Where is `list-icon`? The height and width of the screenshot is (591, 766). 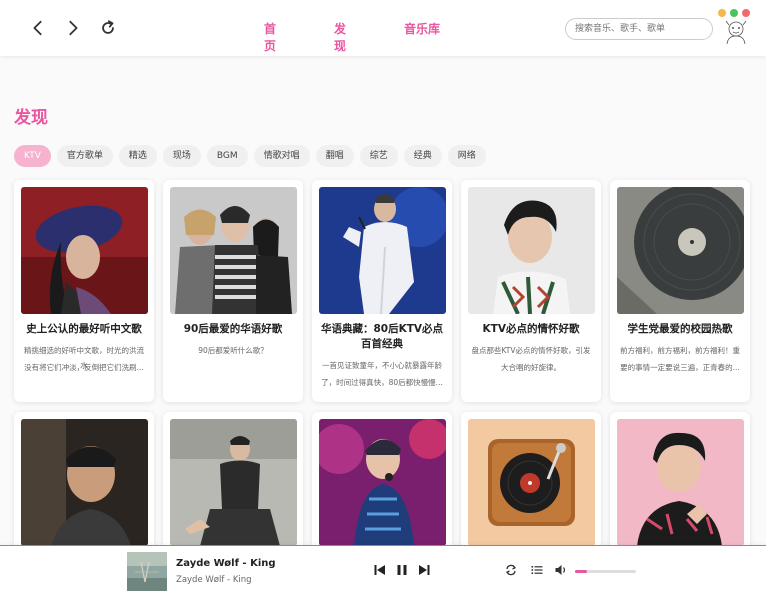
list-icon is located at coordinates (537, 570).